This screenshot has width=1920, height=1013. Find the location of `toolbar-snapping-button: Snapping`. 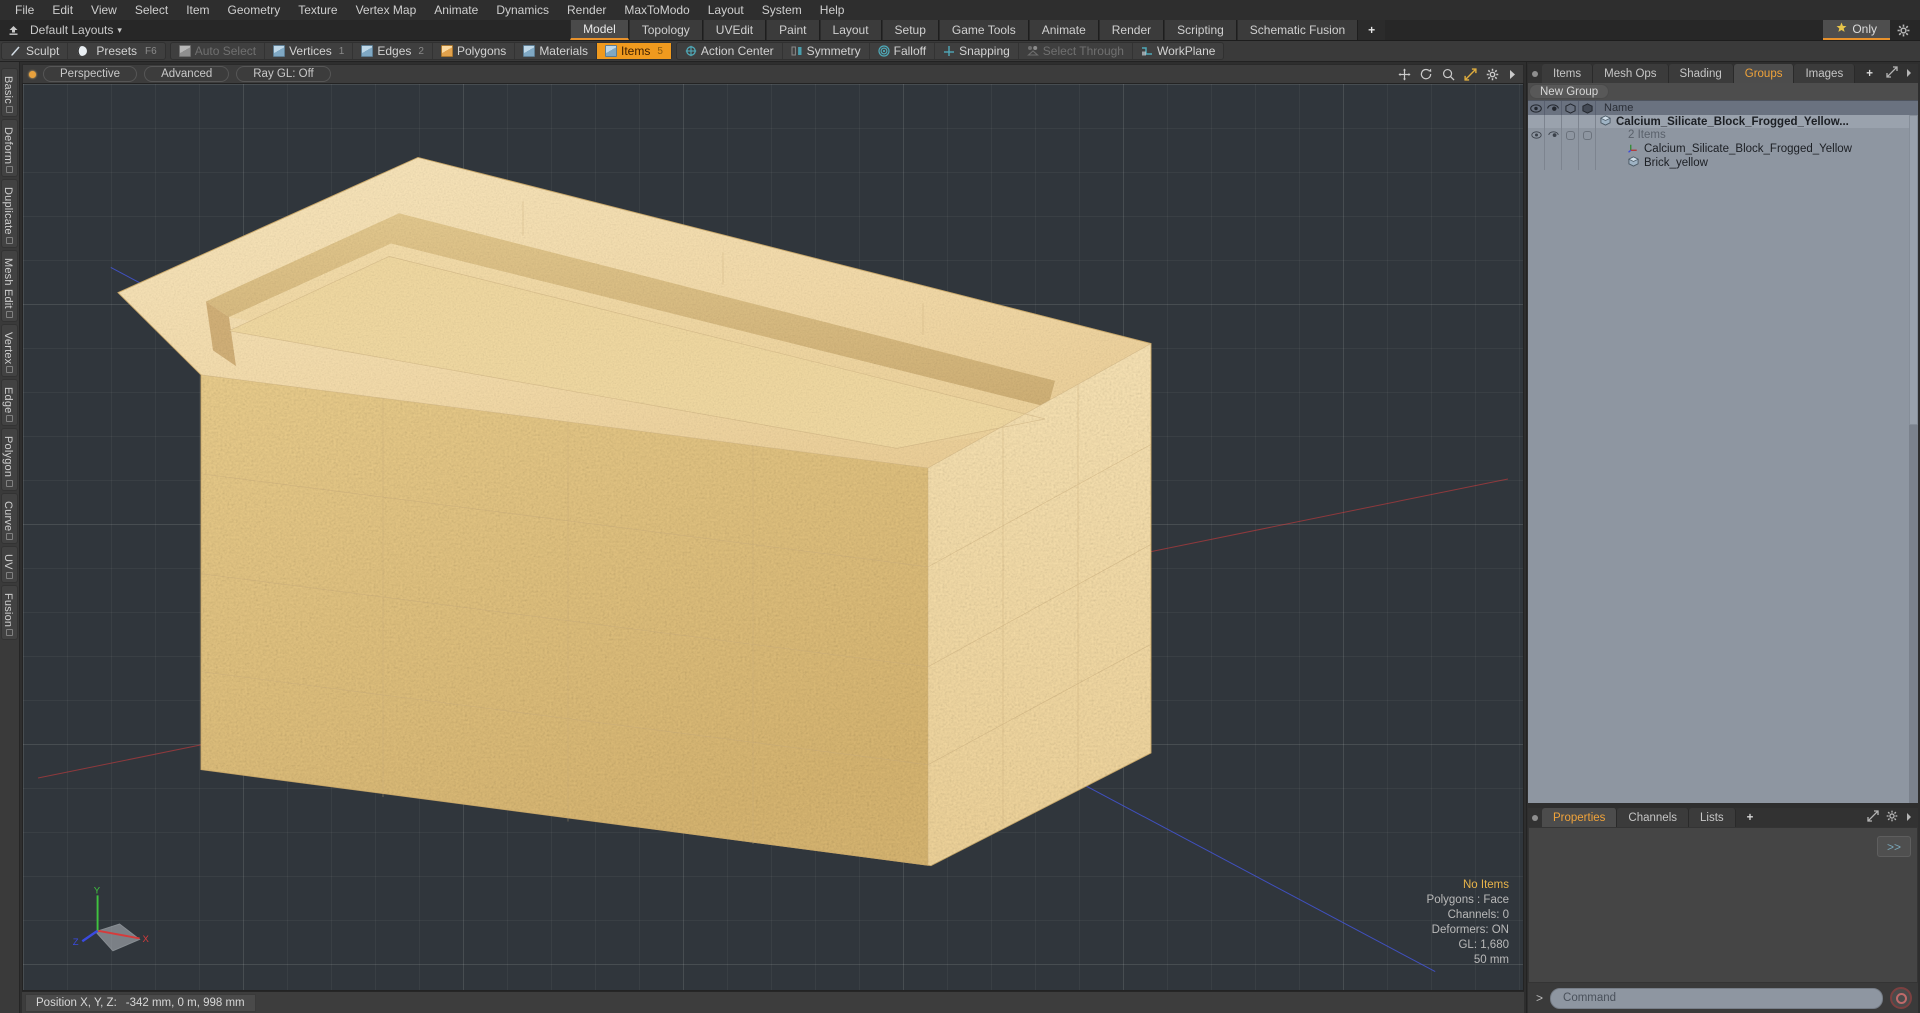

toolbar-snapping-button: Snapping is located at coordinates (977, 51).